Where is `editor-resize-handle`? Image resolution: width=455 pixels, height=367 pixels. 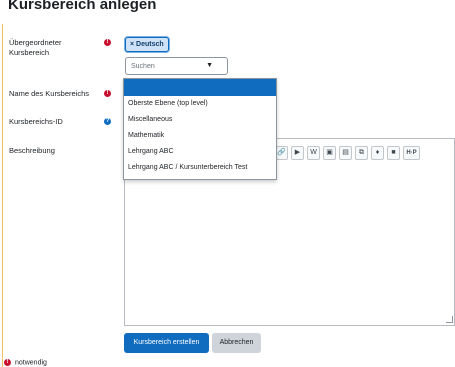
editor-resize-handle is located at coordinates (449, 319).